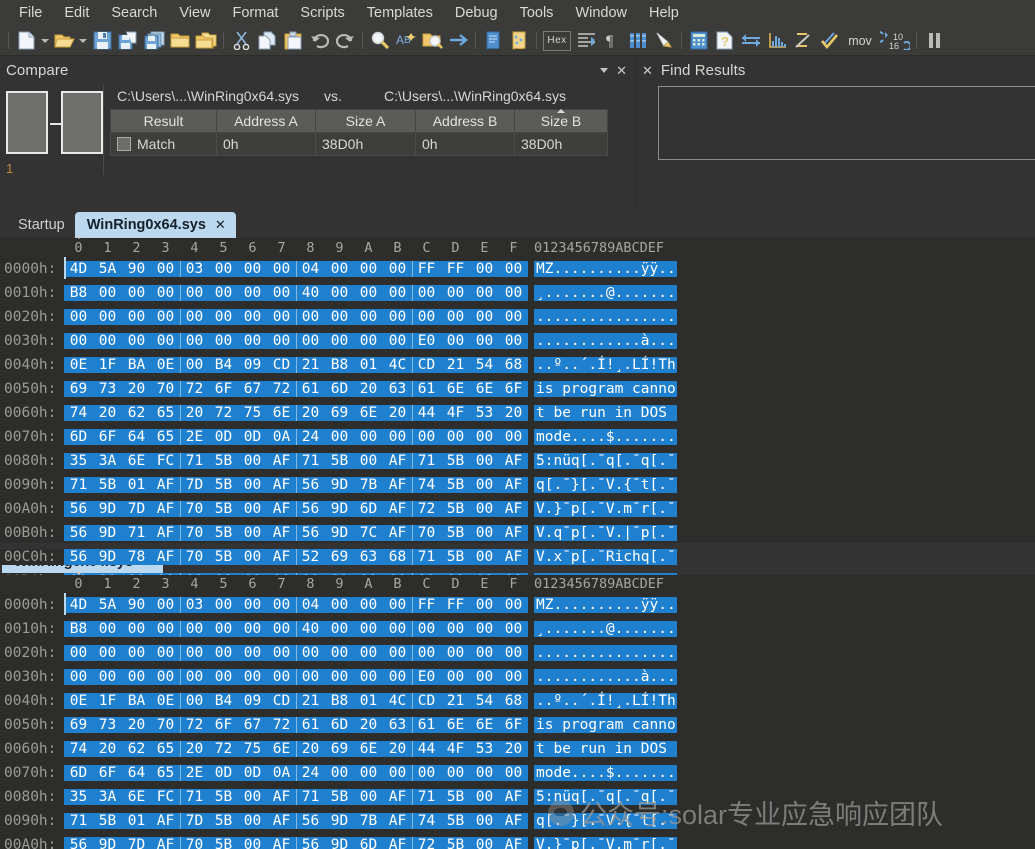  What do you see at coordinates (194, 773) in the screenshot?
I see `hex-byte: 2E` at bounding box center [194, 773].